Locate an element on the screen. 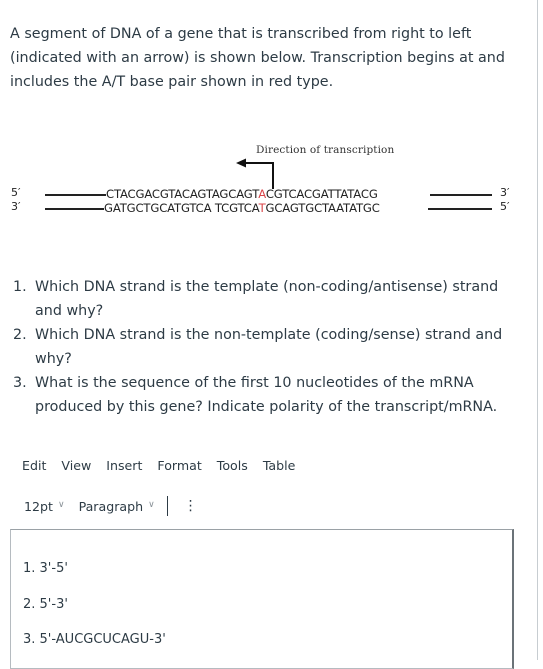  menu-tools: Tools is located at coordinates (232, 465).